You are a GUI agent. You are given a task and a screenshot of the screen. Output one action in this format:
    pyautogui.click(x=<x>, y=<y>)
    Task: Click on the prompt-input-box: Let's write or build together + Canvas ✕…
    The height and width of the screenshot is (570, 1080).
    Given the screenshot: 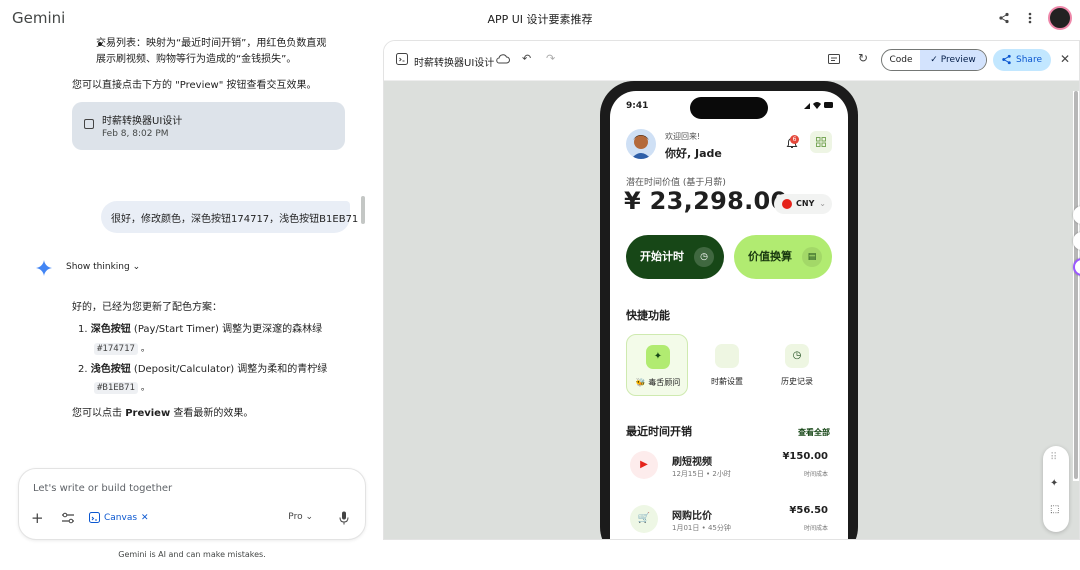 What is the action you would take?
    pyautogui.click(x=192, y=504)
    